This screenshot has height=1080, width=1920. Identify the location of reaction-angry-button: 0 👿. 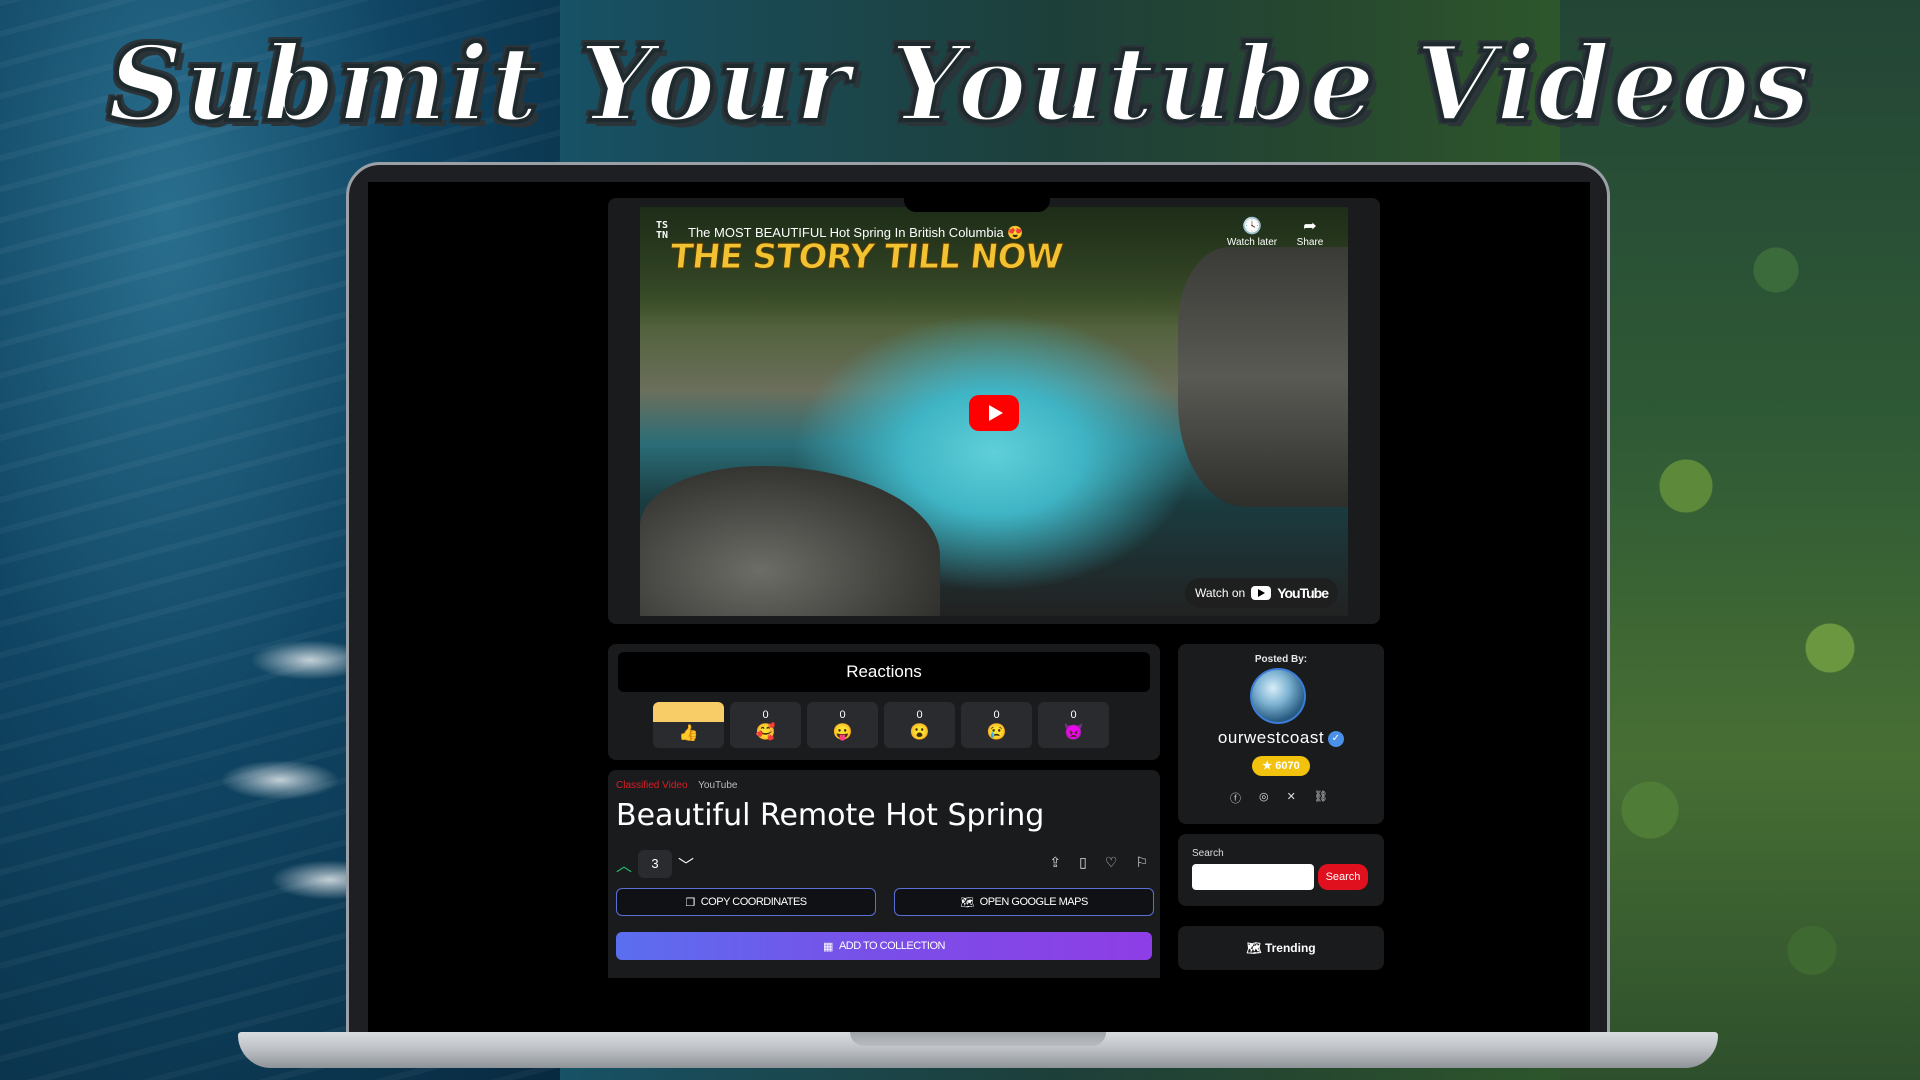
(1073, 725).